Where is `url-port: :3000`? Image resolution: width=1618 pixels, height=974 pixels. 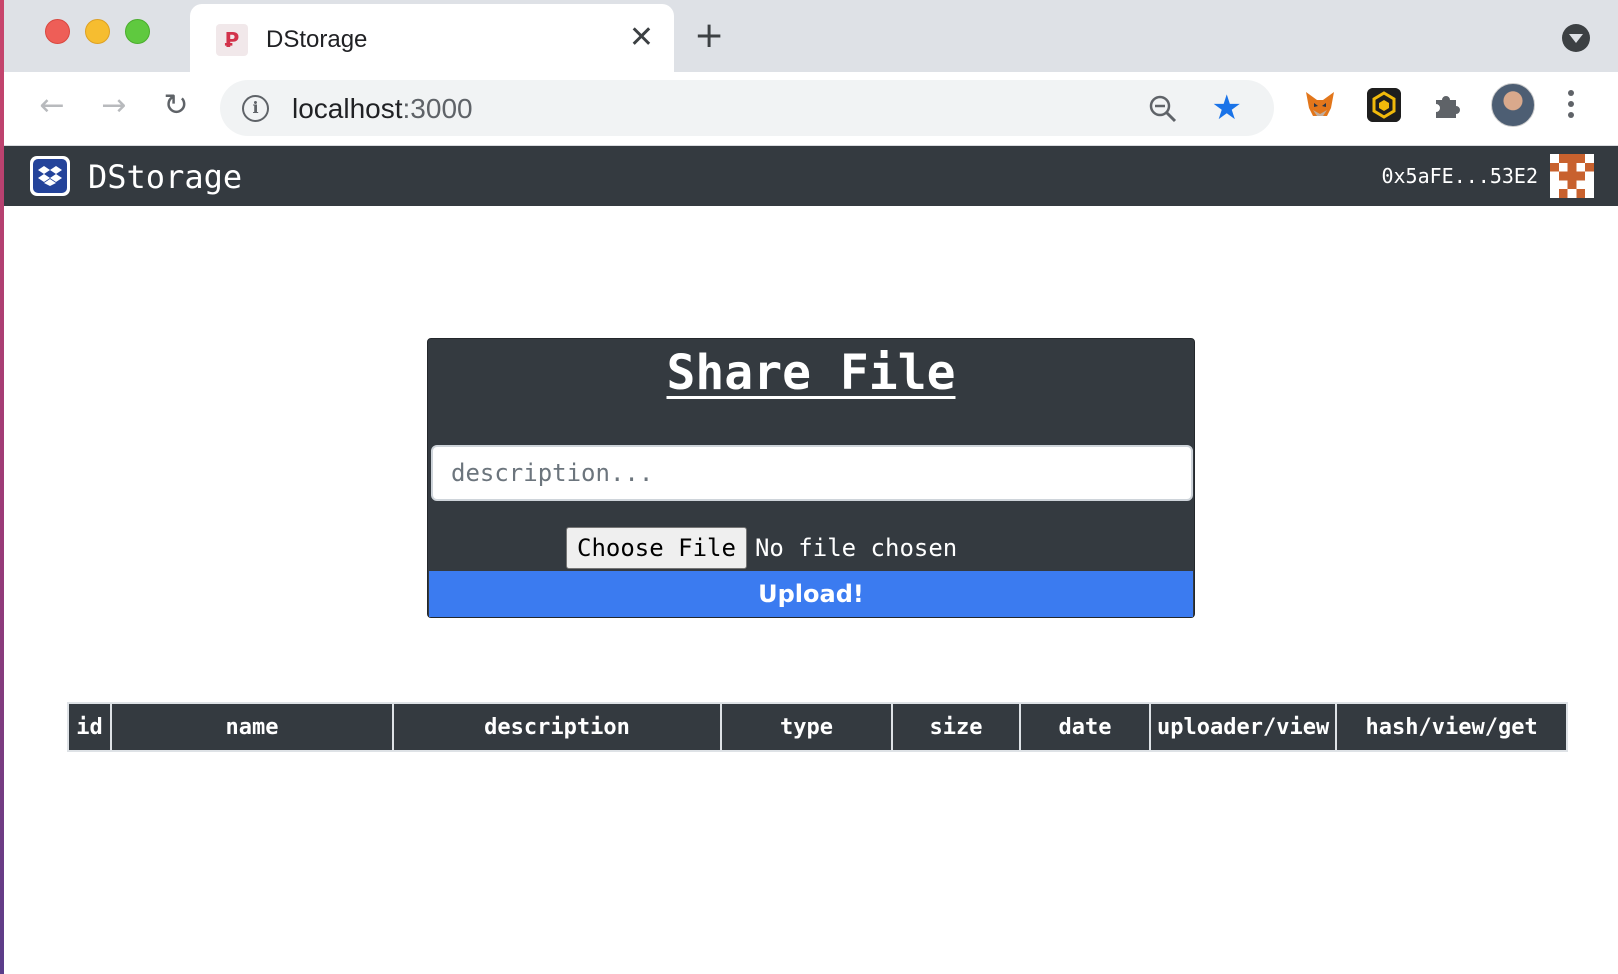
url-port: :3000 is located at coordinates (437, 108).